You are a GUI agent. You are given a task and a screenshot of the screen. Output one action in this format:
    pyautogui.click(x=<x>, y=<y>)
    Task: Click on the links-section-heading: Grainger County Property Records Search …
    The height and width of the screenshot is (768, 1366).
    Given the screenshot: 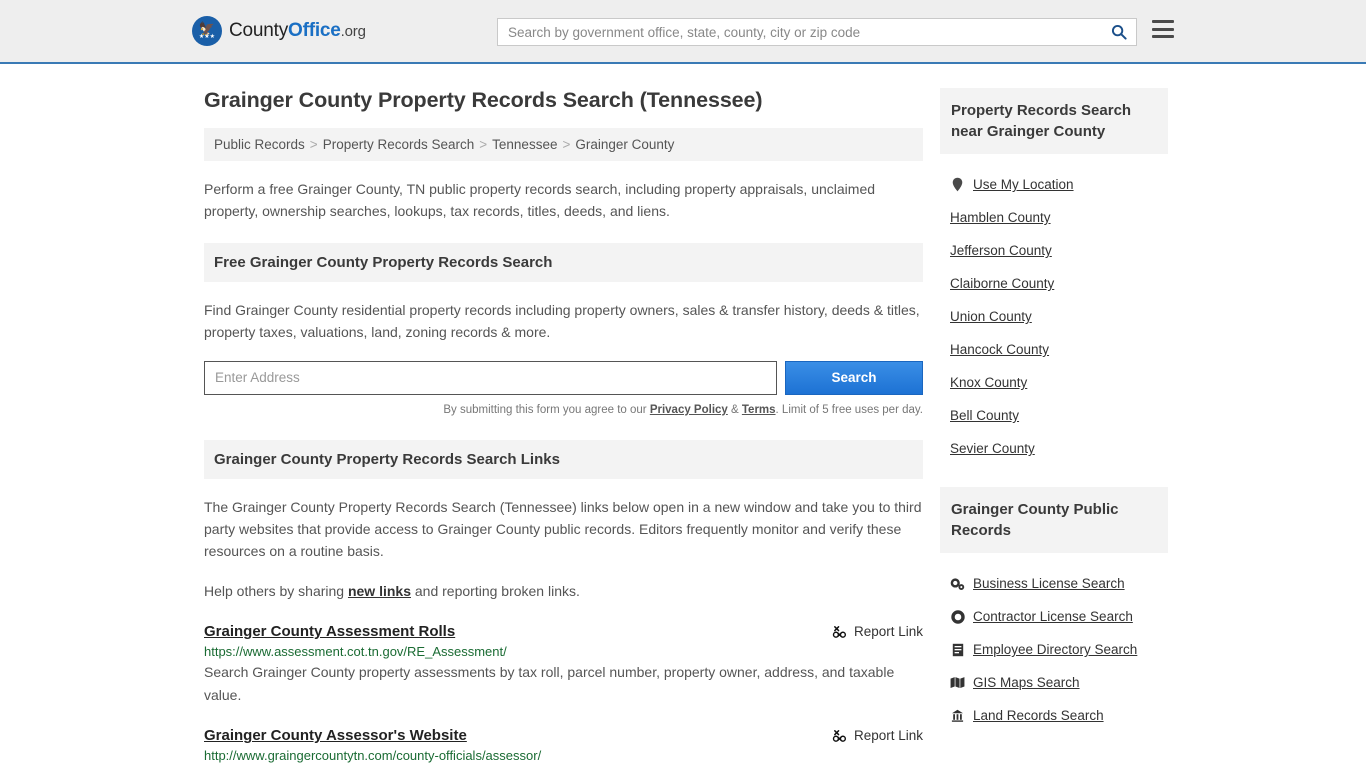 What is the action you would take?
    pyautogui.click(x=563, y=459)
    